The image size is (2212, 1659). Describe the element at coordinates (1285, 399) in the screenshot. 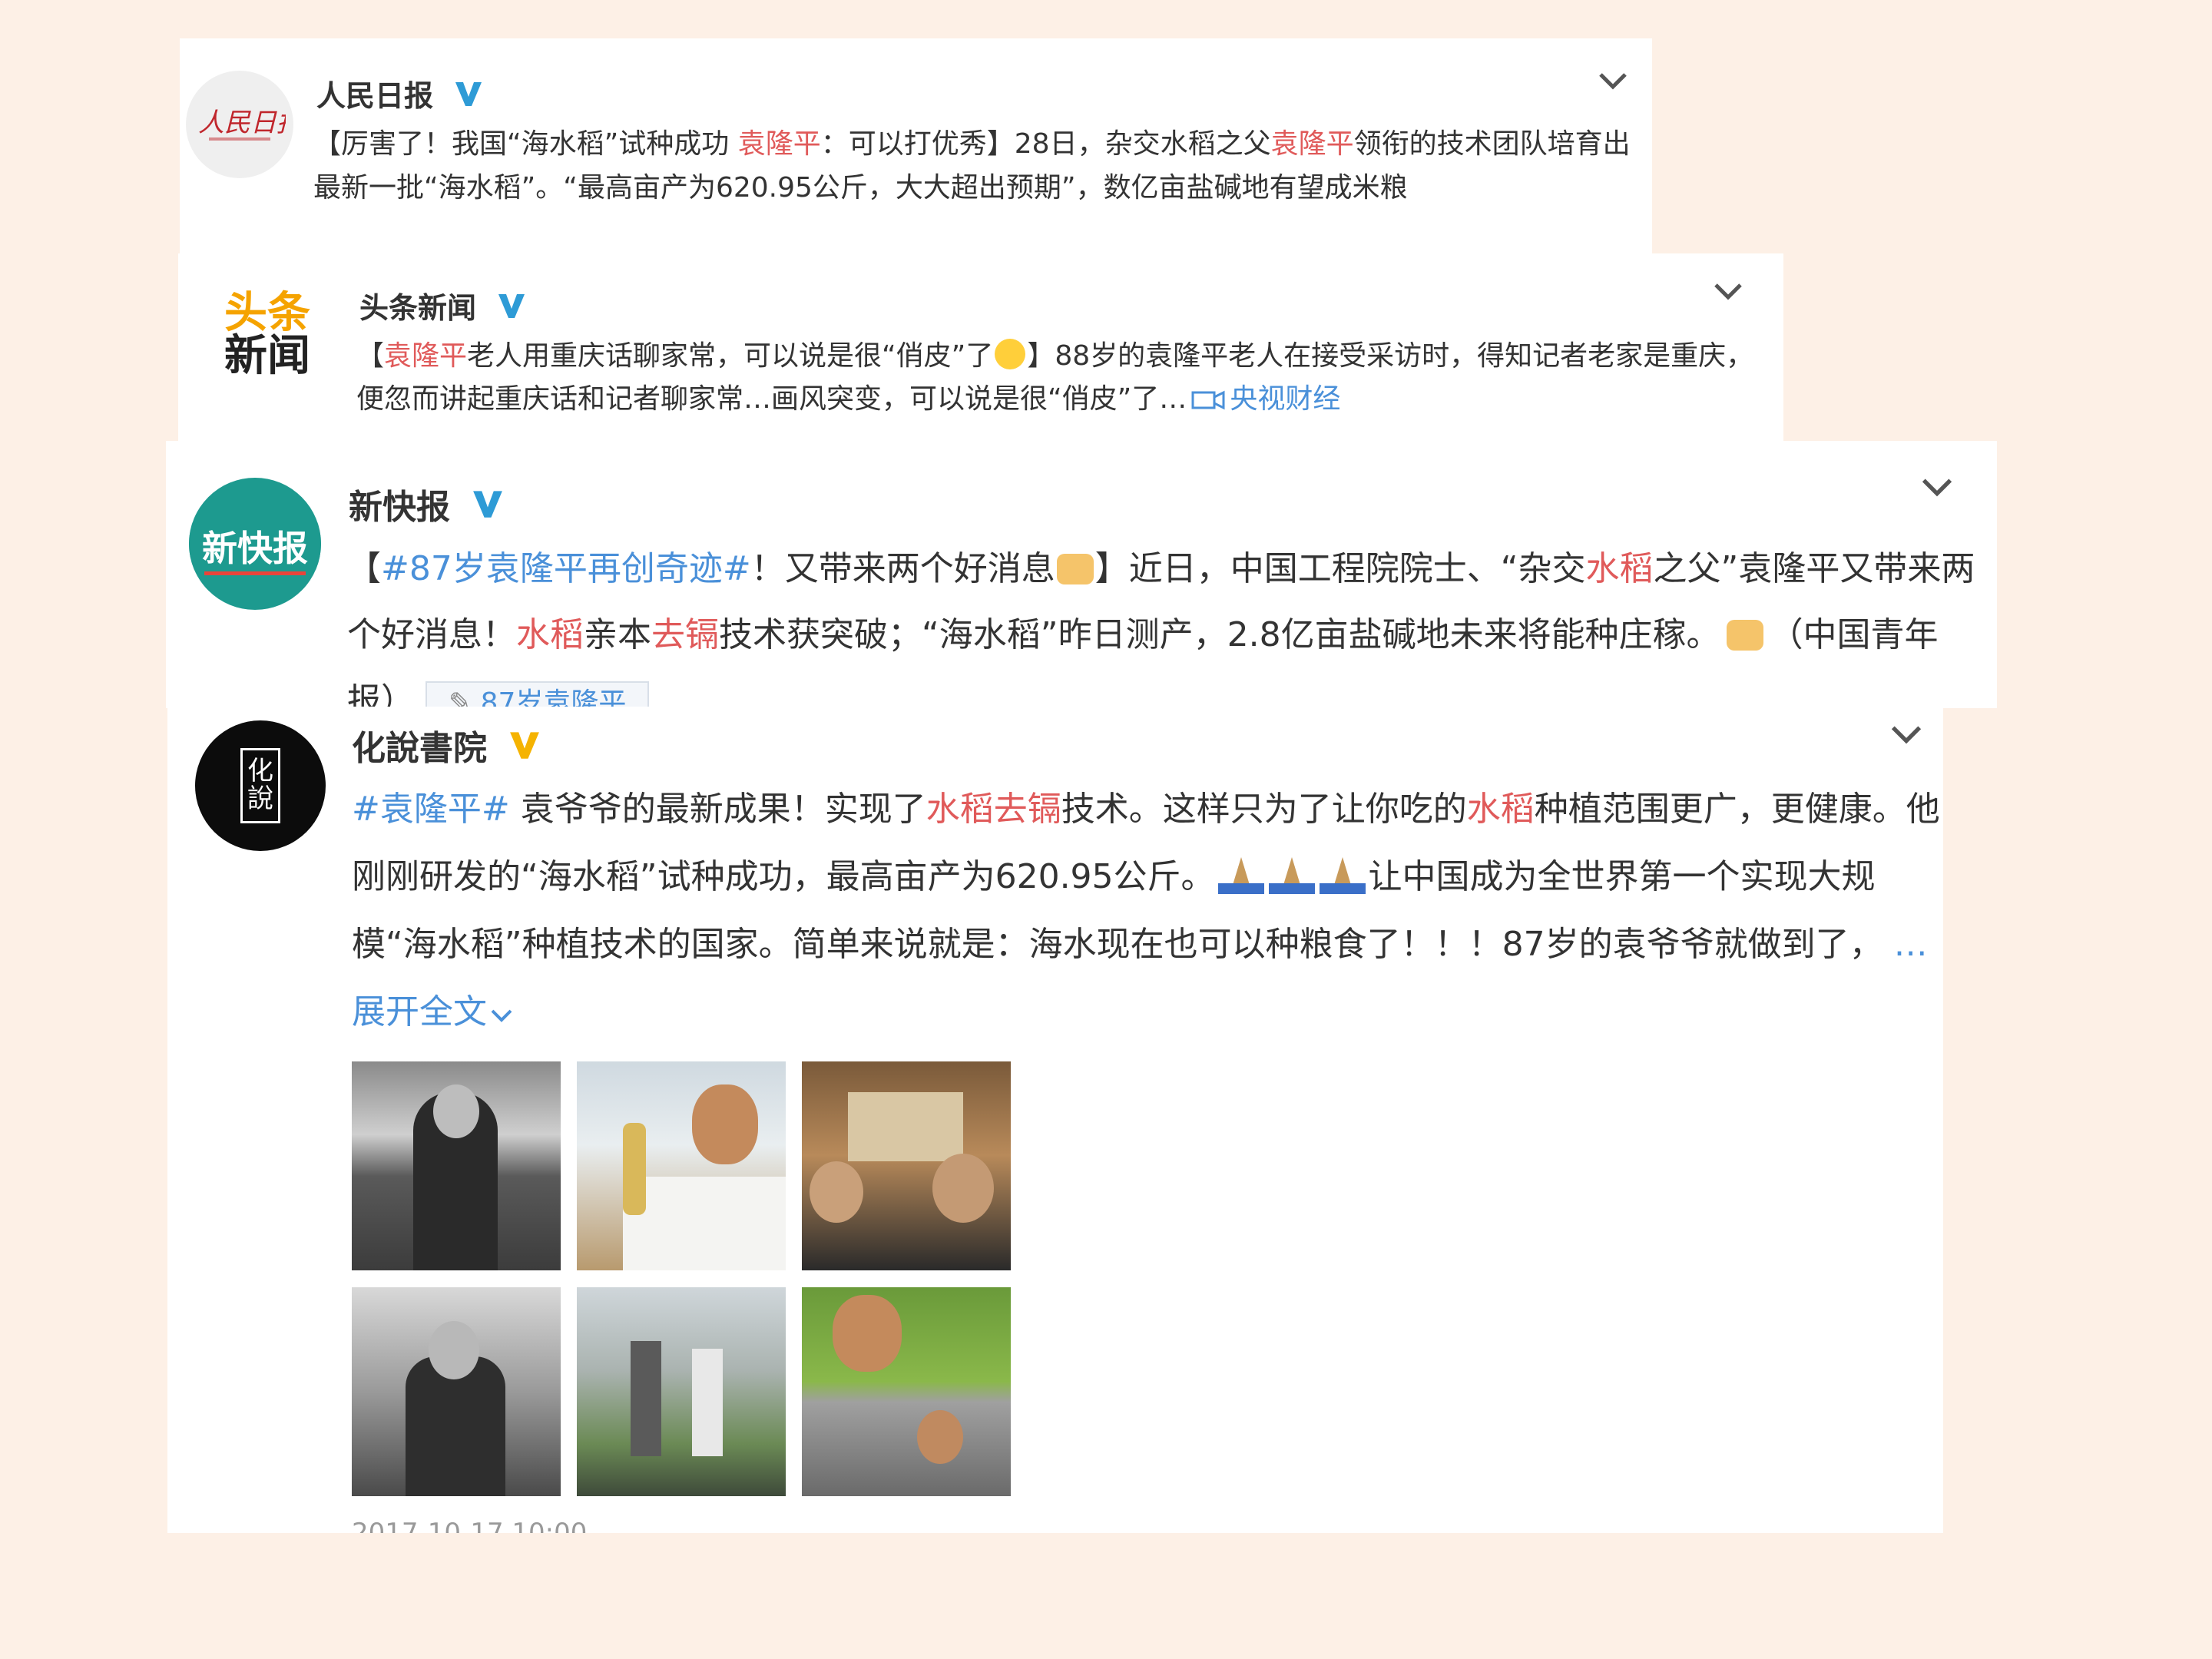

I see `source-link: 央视财经` at that location.